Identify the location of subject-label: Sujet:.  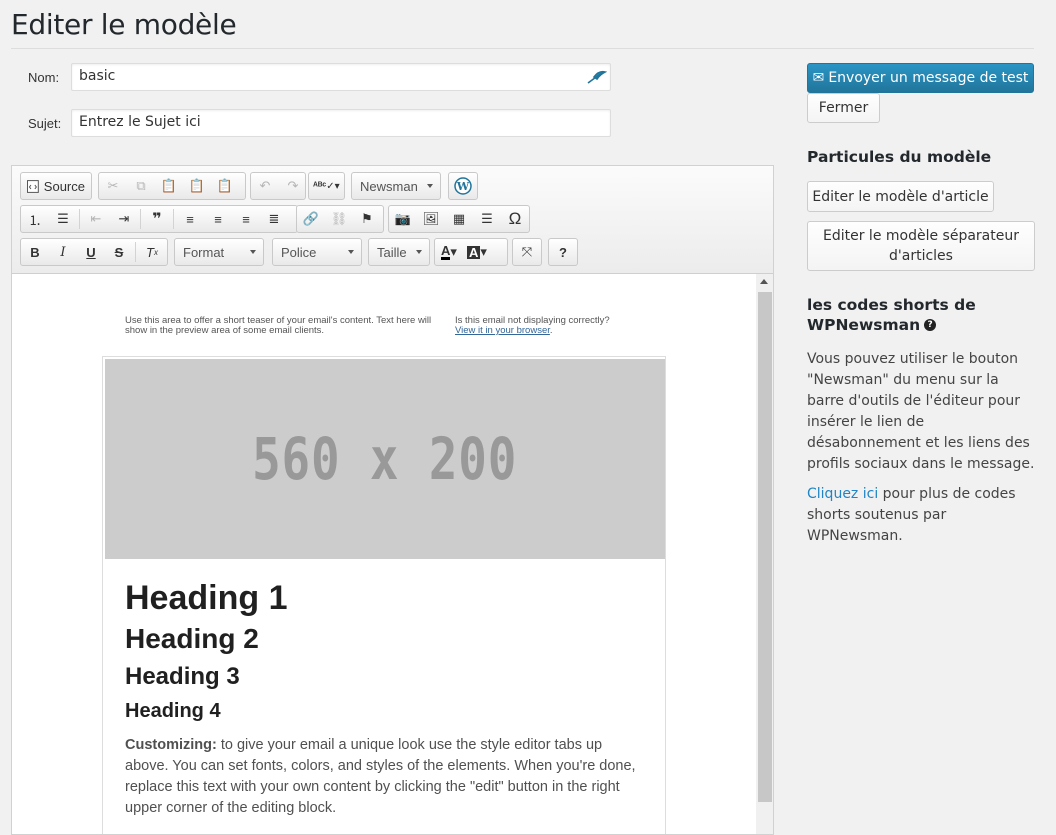
(45, 123).